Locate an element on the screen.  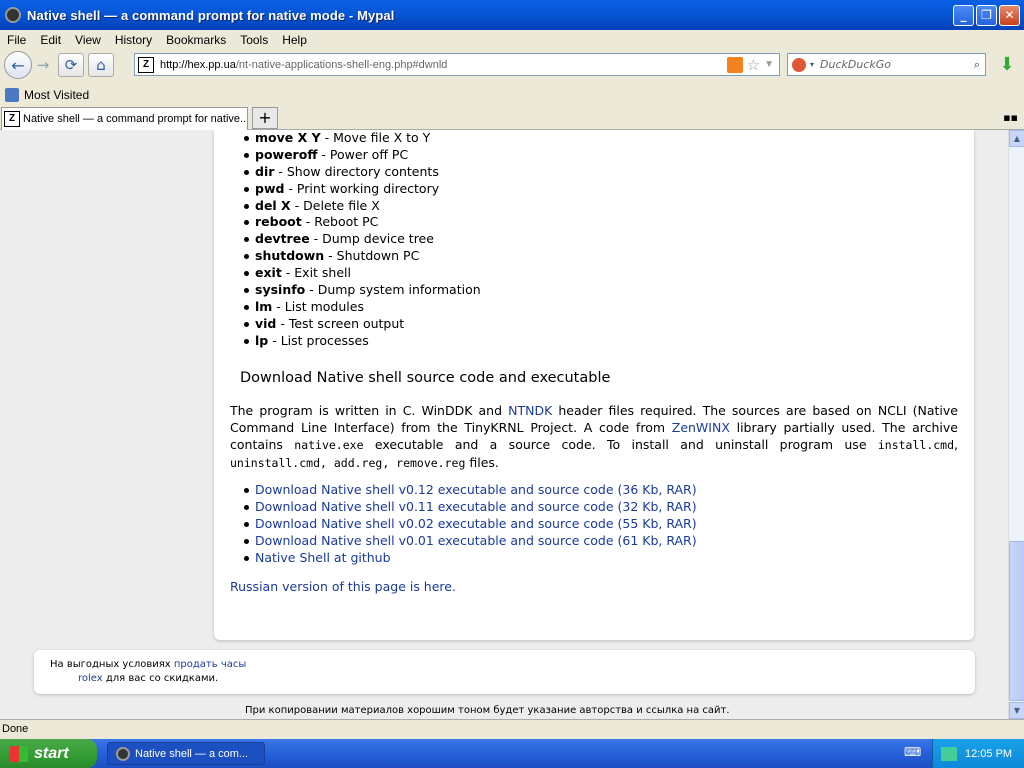
most-visited-icon is located at coordinates (12, 95).